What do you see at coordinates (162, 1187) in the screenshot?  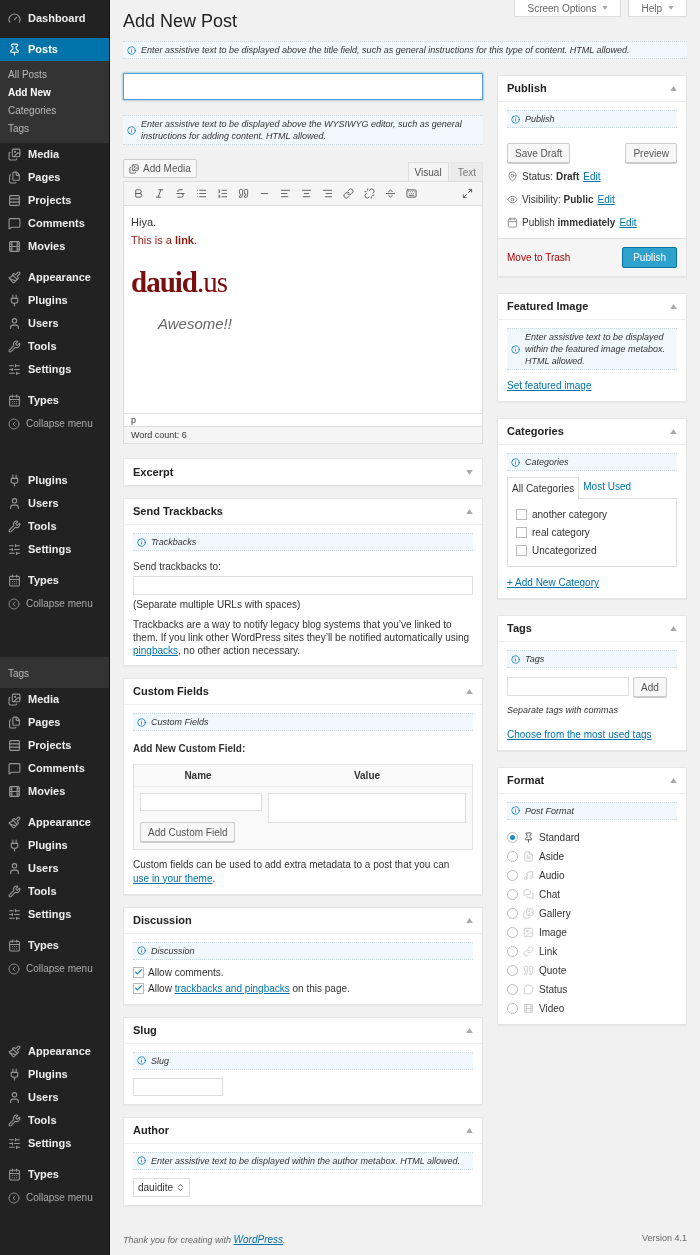 I see `author-select: dauidite` at bounding box center [162, 1187].